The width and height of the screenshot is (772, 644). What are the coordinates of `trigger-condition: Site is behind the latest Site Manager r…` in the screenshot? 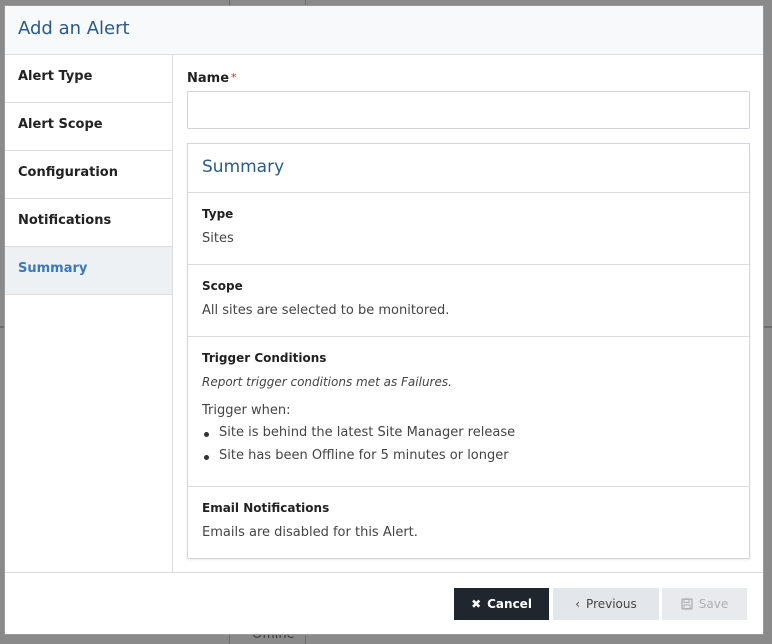 It's located at (468, 436).